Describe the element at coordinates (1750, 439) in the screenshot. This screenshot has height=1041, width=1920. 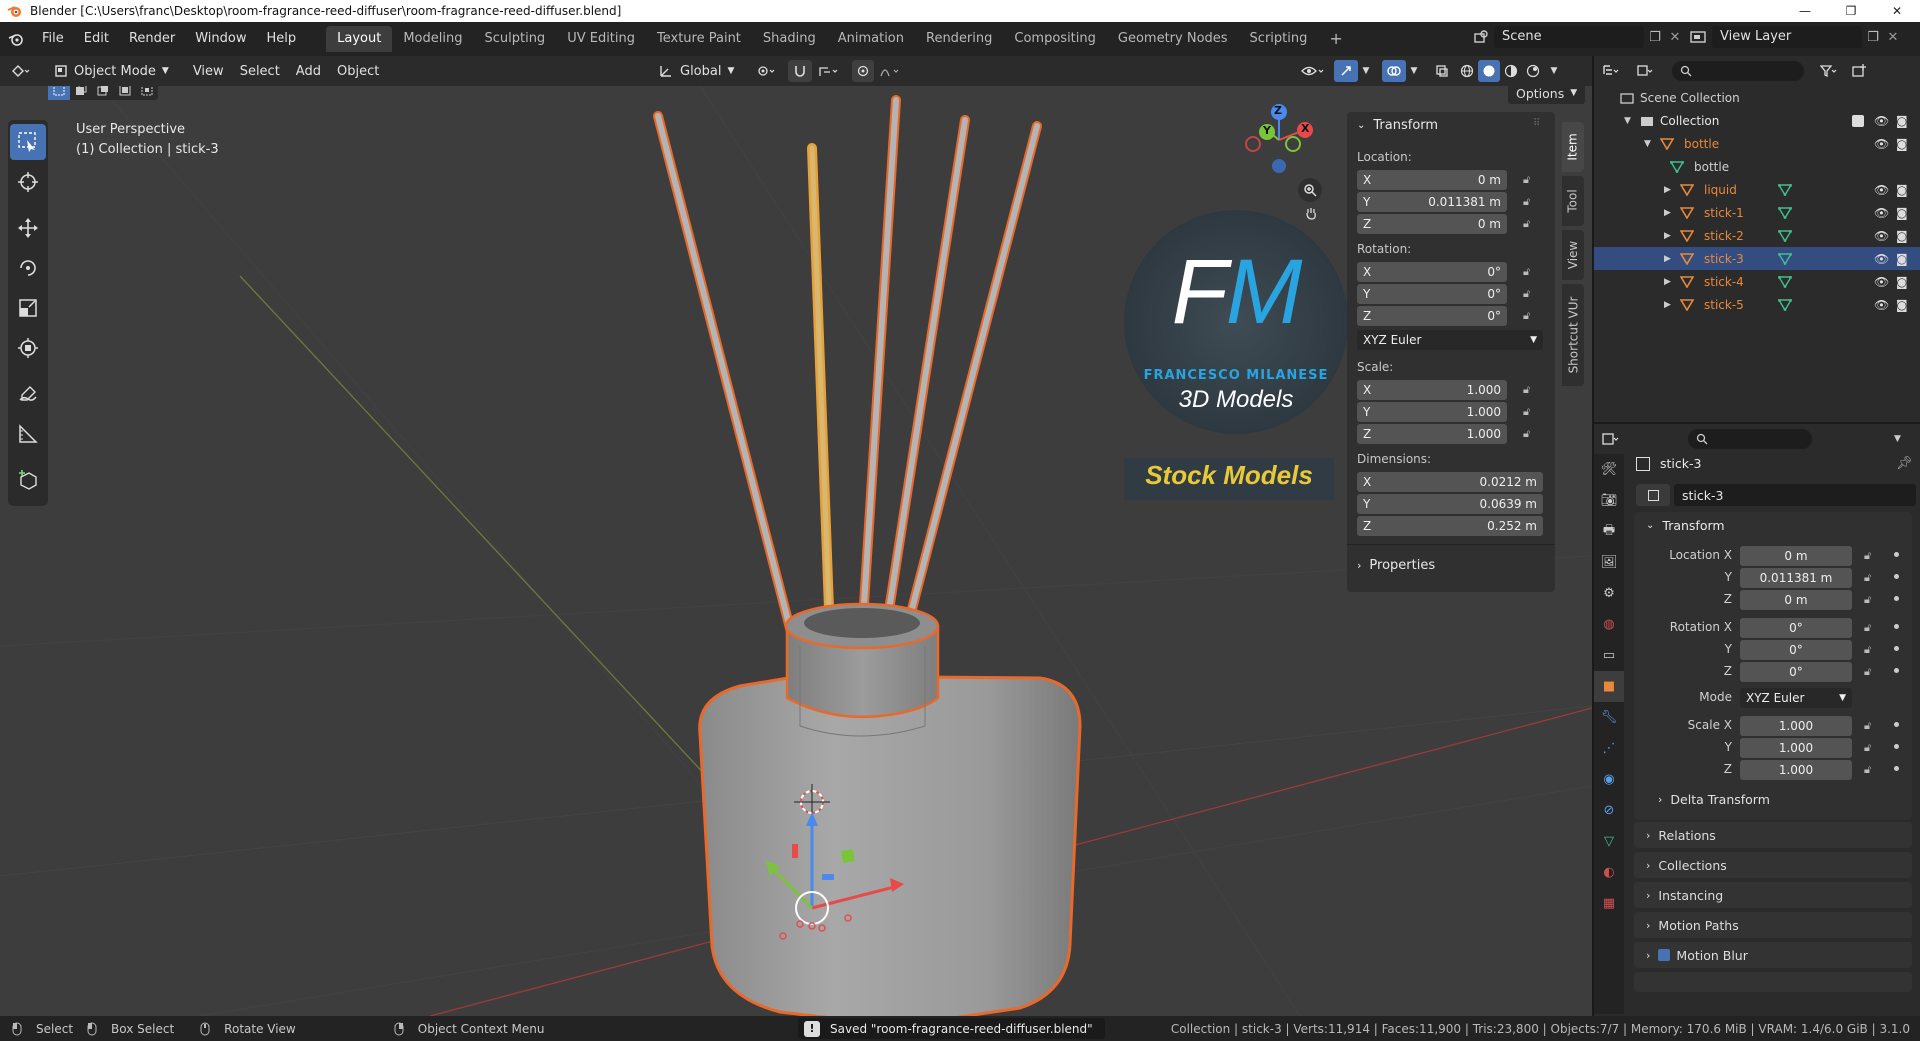
I see `properties-search-input` at that location.